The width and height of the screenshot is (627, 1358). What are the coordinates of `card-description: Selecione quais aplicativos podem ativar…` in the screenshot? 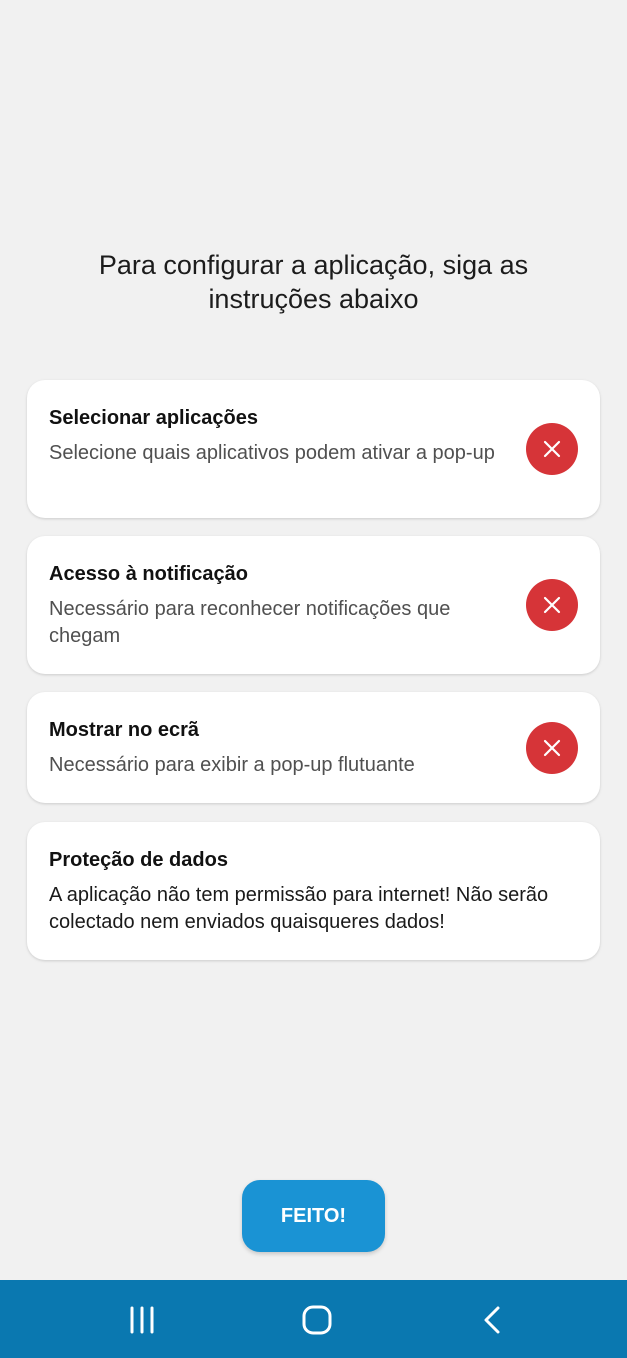 It's located at (272, 453).